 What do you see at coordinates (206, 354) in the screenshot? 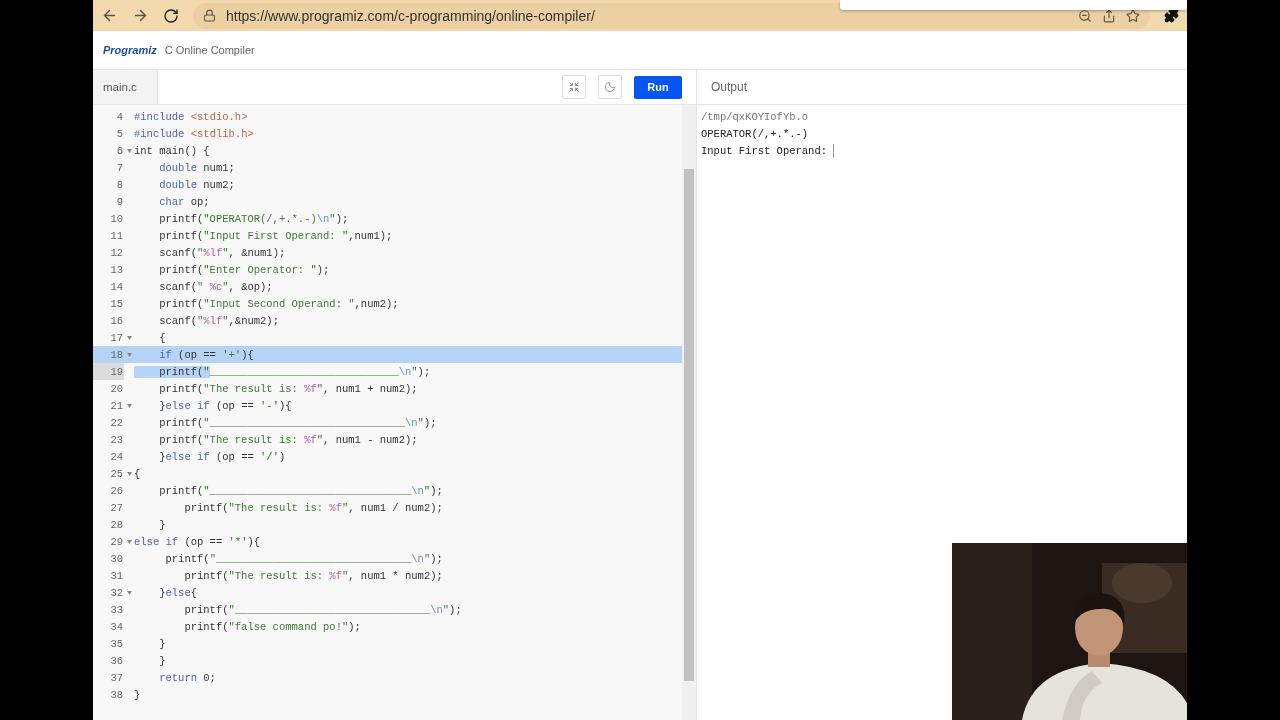
I see `code-line: if (op == '+'){` at bounding box center [206, 354].